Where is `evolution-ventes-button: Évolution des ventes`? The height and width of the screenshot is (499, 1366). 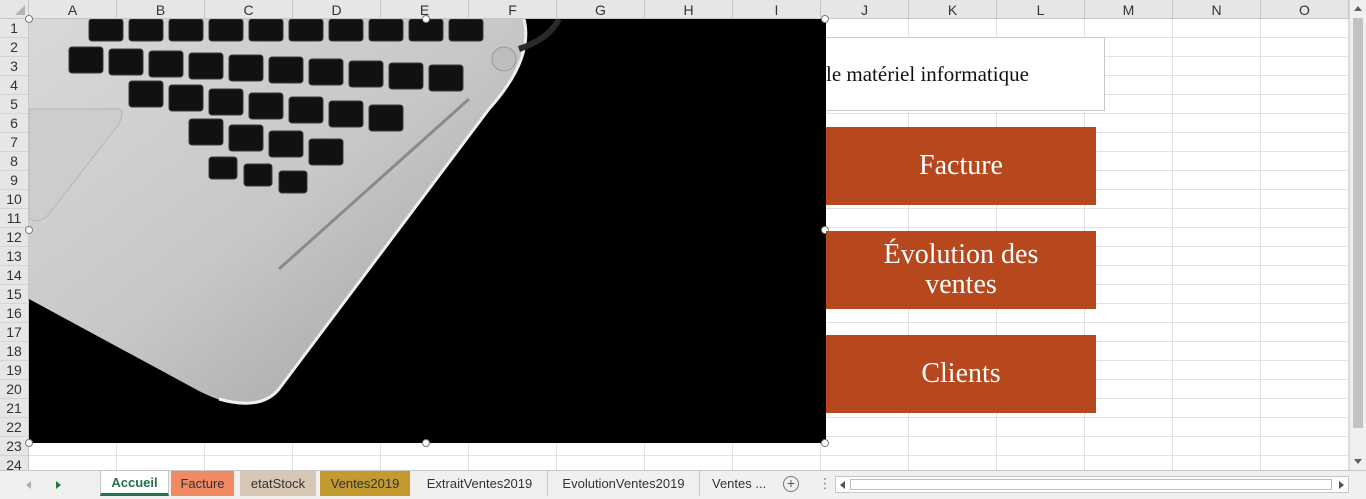 evolution-ventes-button: Évolution des ventes is located at coordinates (961, 270).